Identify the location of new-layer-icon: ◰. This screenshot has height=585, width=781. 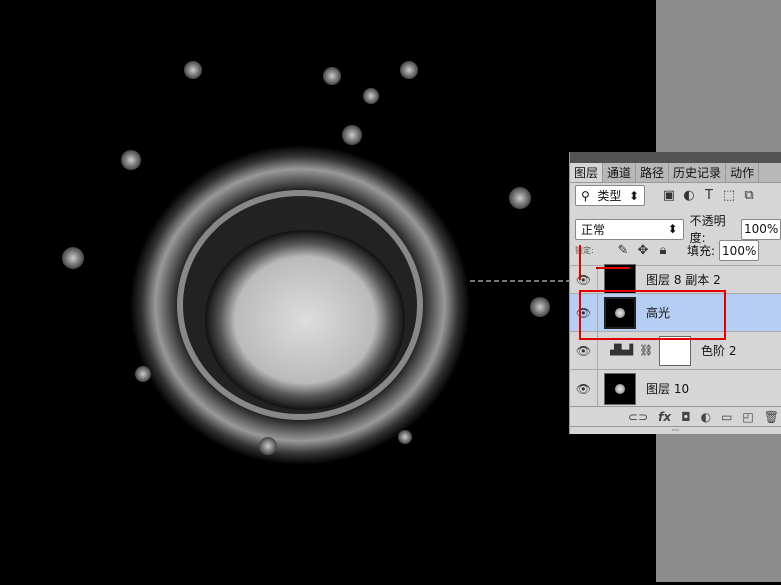
(747, 417).